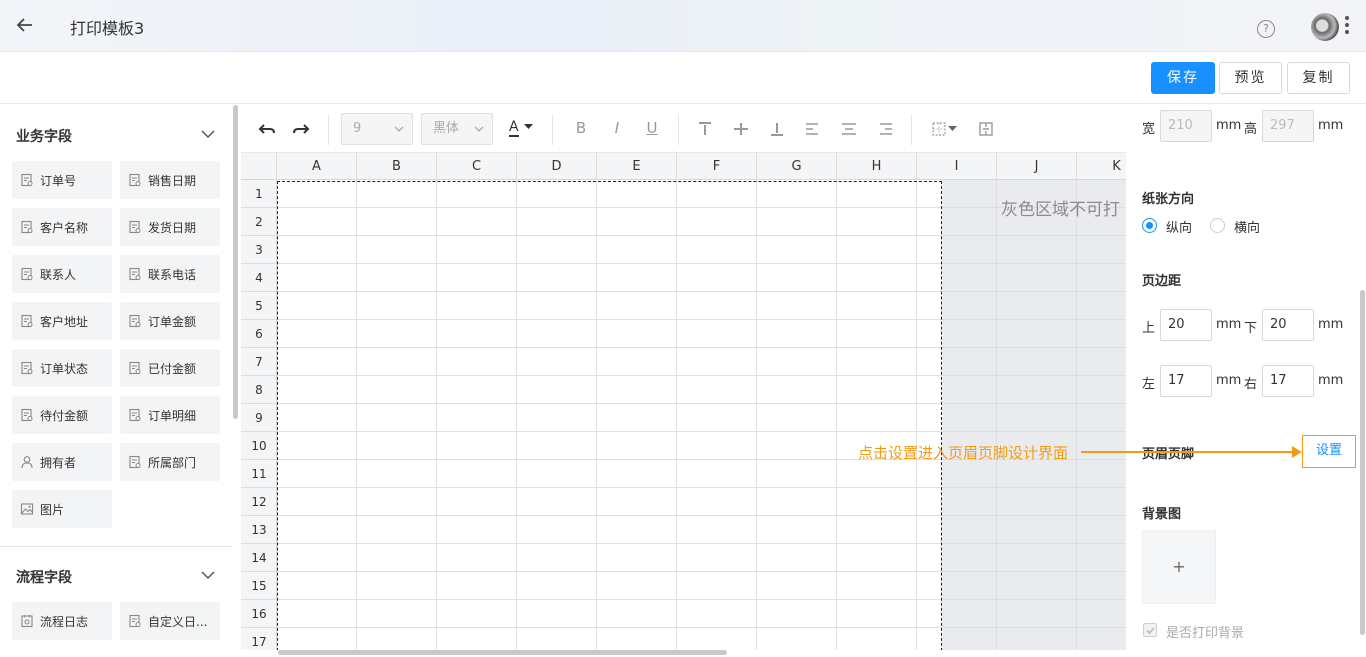  Describe the element at coordinates (170, 462) in the screenshot. I see `field-chip: 所属部门` at that location.